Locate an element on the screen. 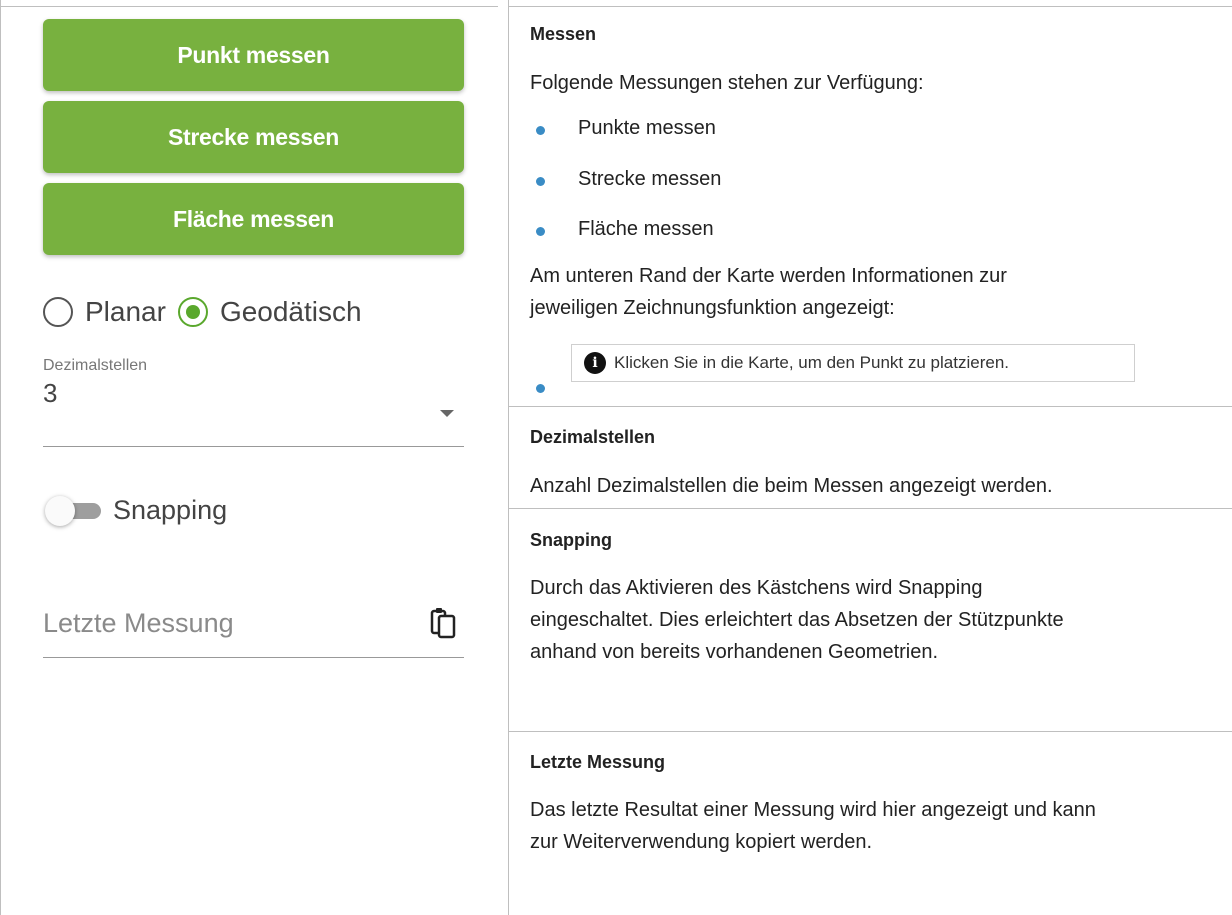  messen-intro: Folgende Messungen stehen zur Verfügung: is located at coordinates (727, 83).